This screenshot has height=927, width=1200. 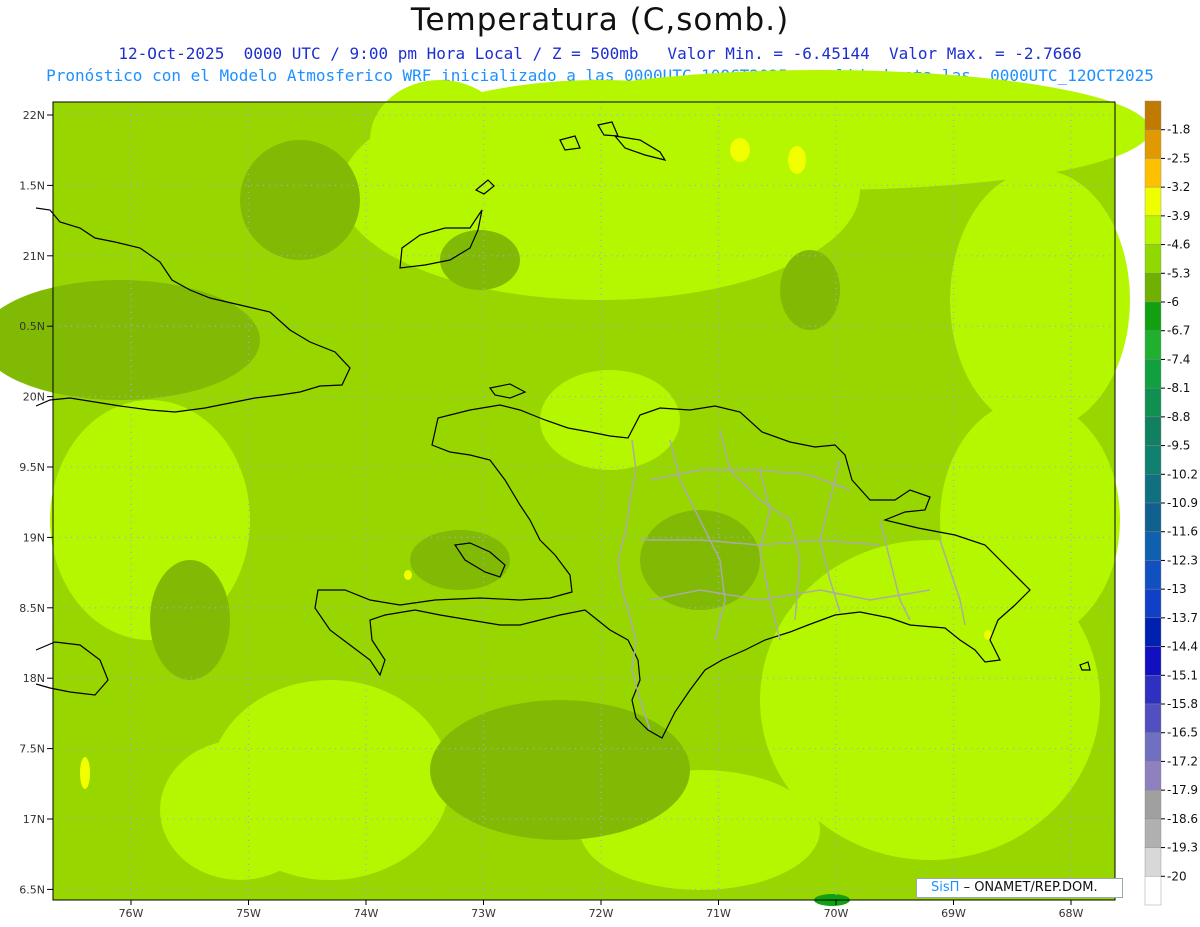 What do you see at coordinates (1182, 733) in the screenshot?
I see `colorbar-label: -16.5` at bounding box center [1182, 733].